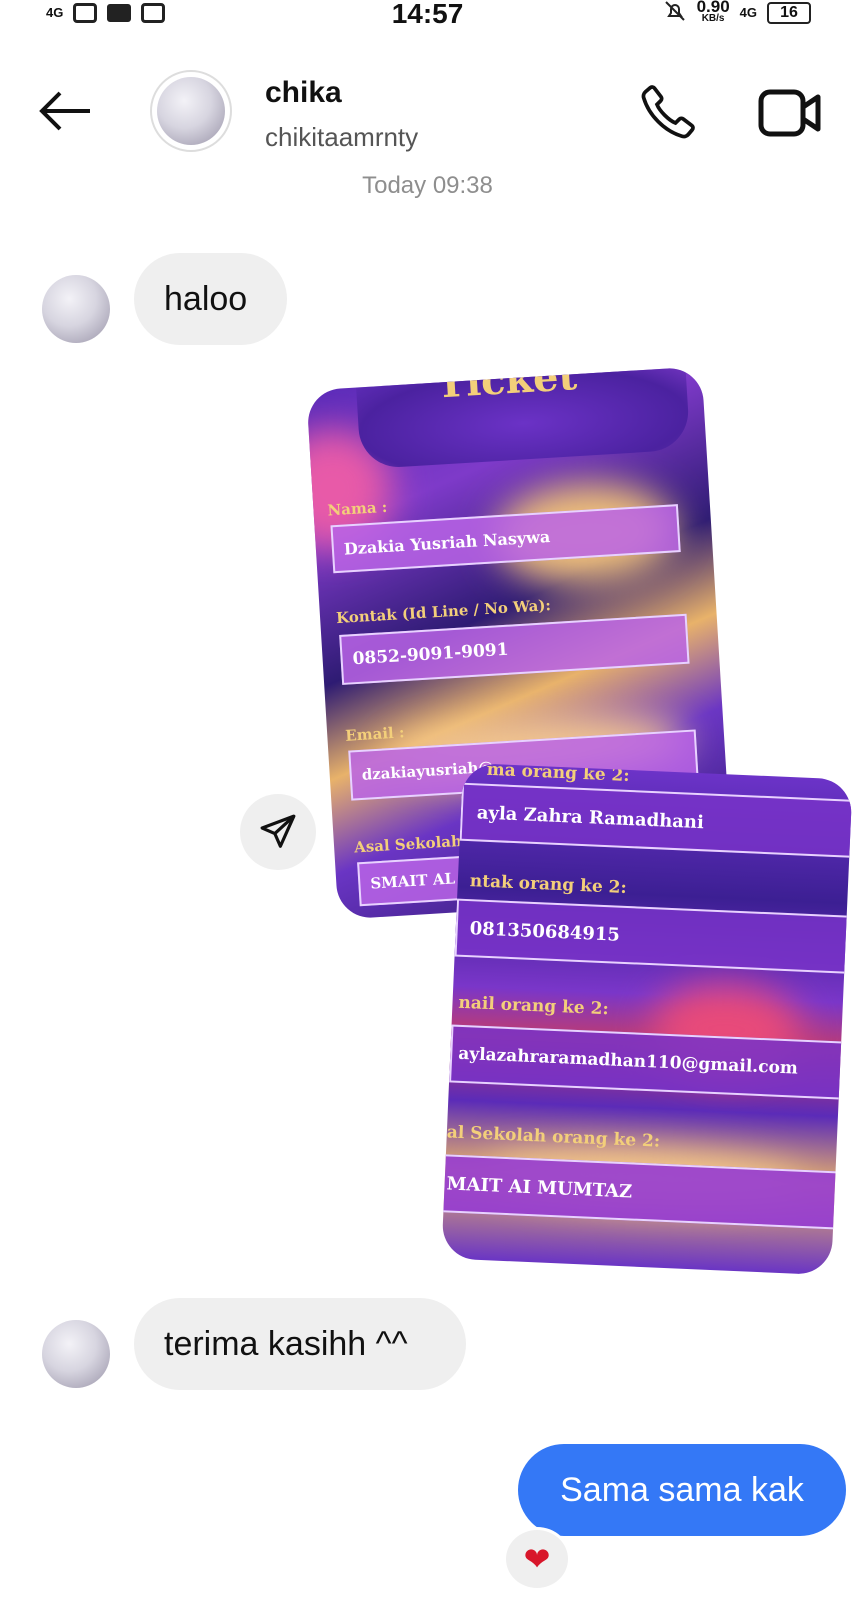 The height and width of the screenshot is (1600, 855). I want to click on arrow-left-icon, so click(64, 111).